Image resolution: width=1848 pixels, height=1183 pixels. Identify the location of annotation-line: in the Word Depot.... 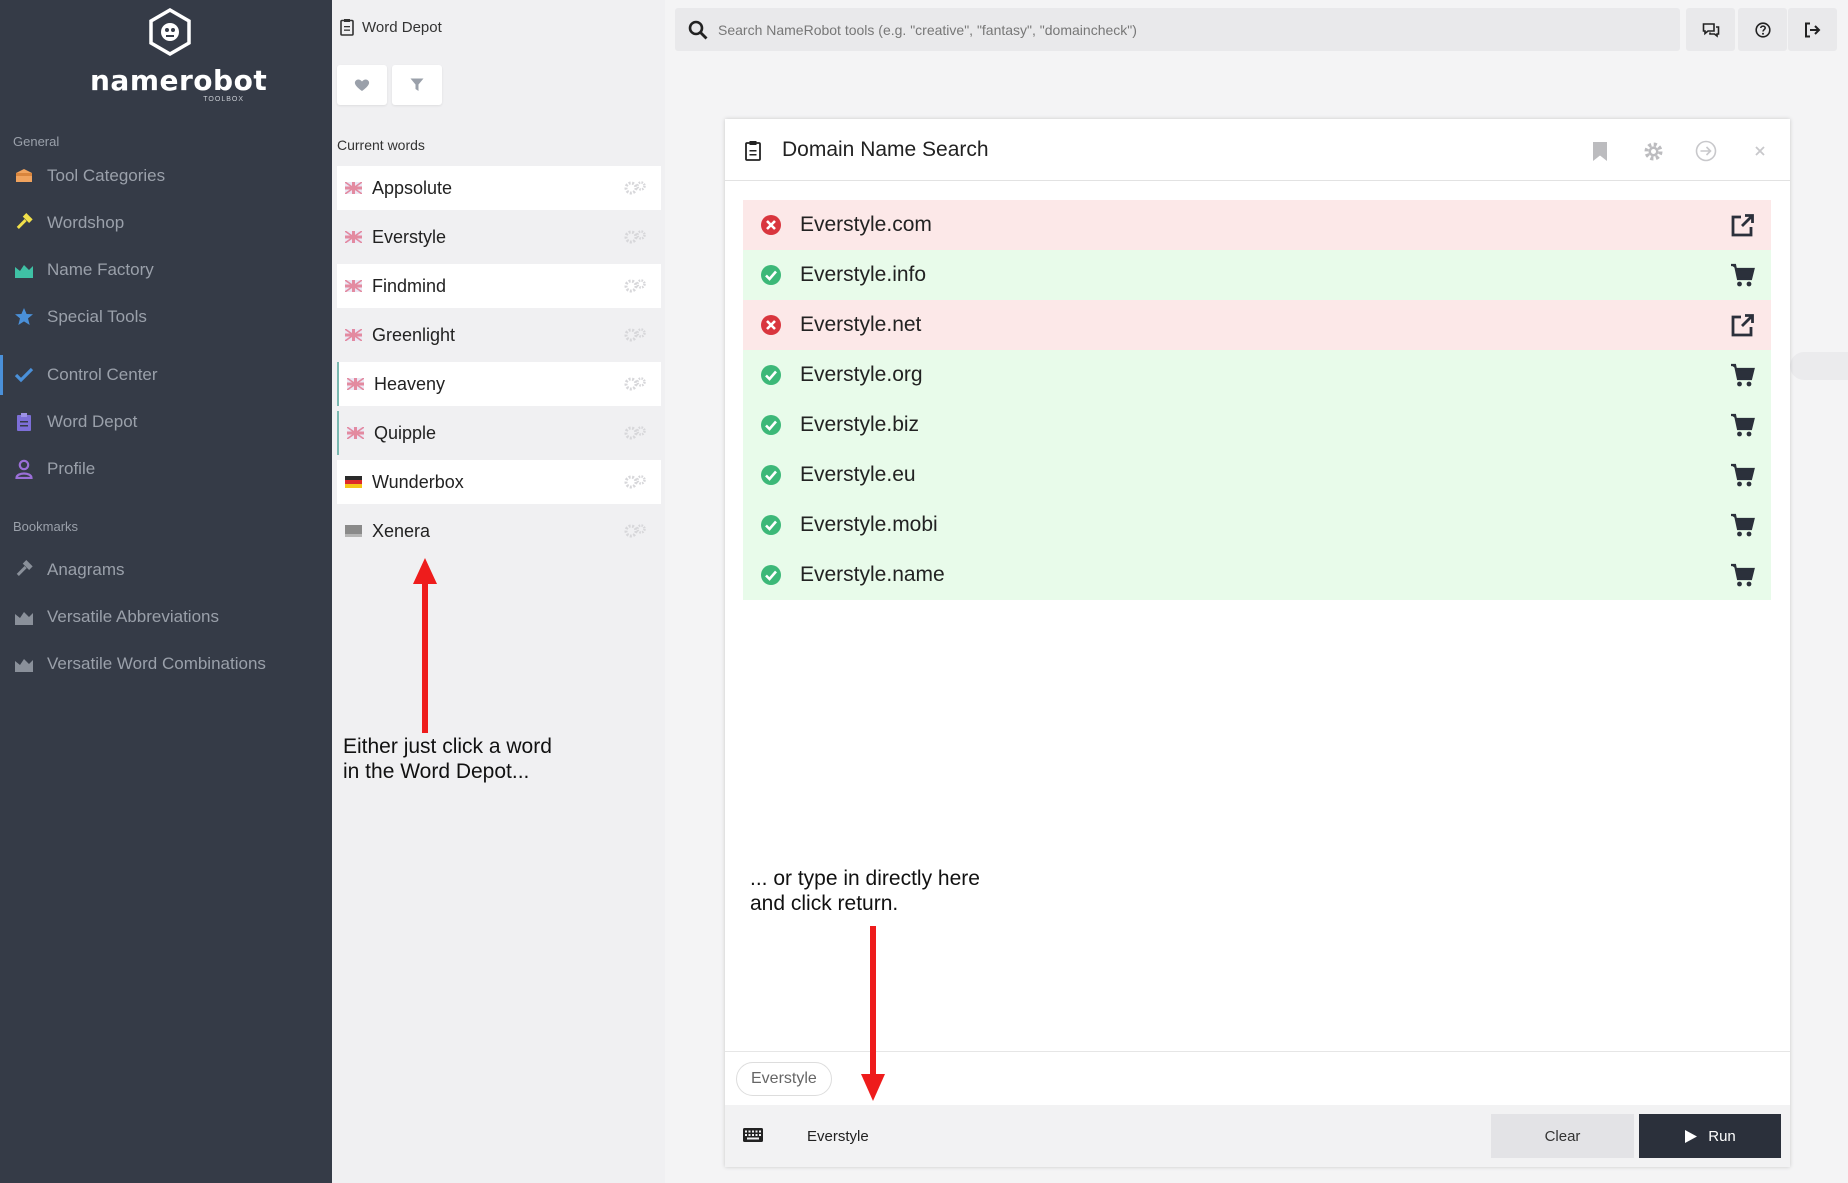
(436, 771).